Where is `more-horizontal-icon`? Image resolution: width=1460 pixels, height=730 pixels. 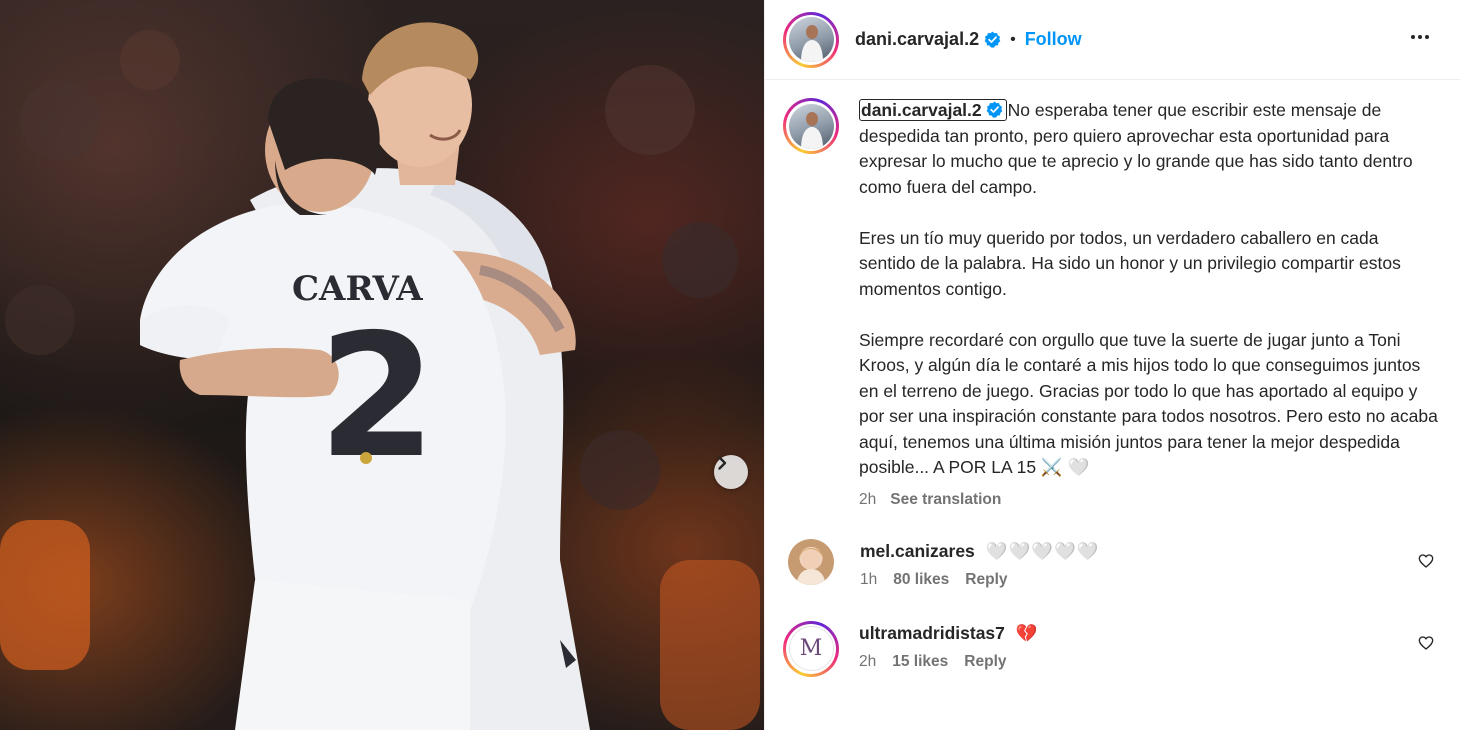 more-horizontal-icon is located at coordinates (1420, 37).